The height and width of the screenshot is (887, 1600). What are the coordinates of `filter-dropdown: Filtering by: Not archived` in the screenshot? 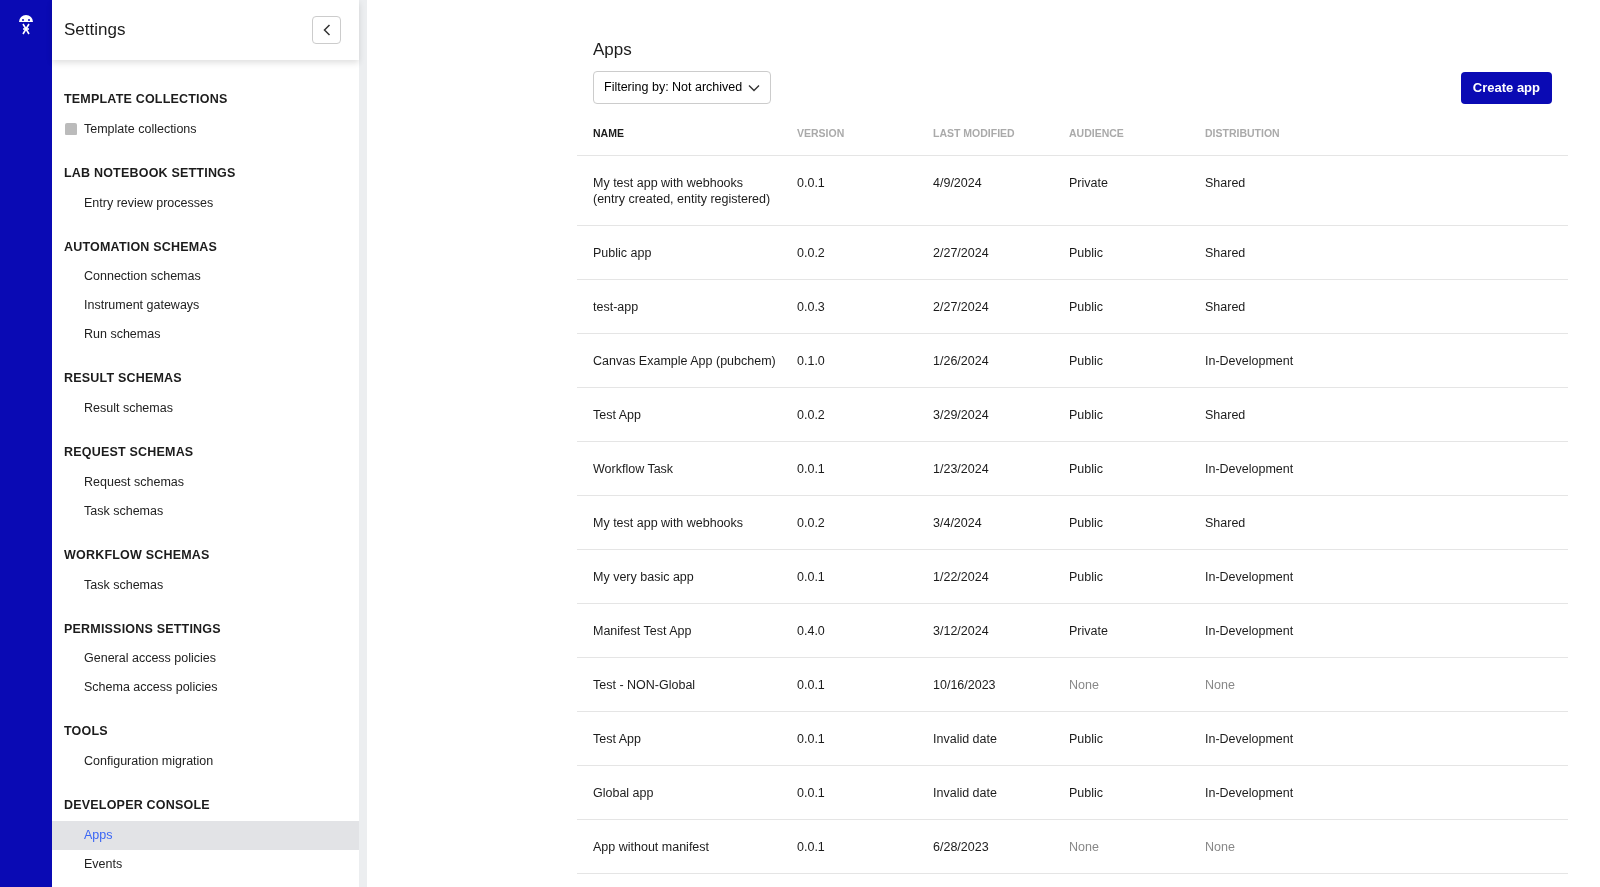 It's located at (682, 88).